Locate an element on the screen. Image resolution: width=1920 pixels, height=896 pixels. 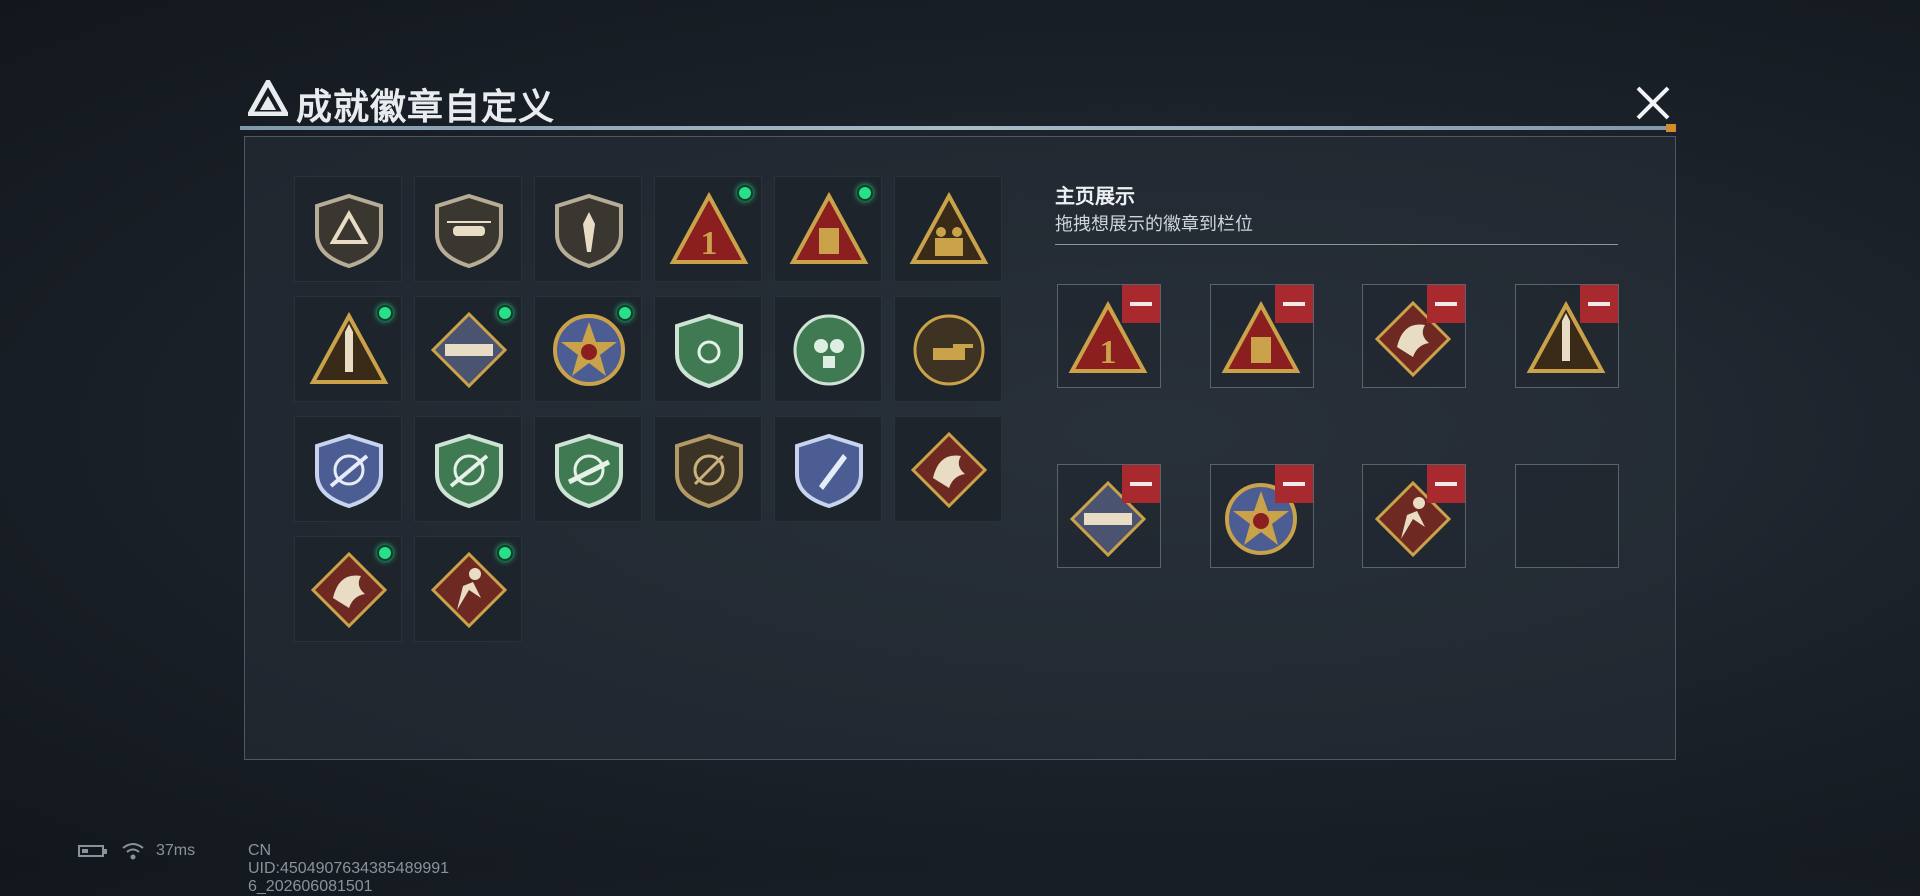
bronze-crosshair-shield-icon is located at coordinates (709, 471).